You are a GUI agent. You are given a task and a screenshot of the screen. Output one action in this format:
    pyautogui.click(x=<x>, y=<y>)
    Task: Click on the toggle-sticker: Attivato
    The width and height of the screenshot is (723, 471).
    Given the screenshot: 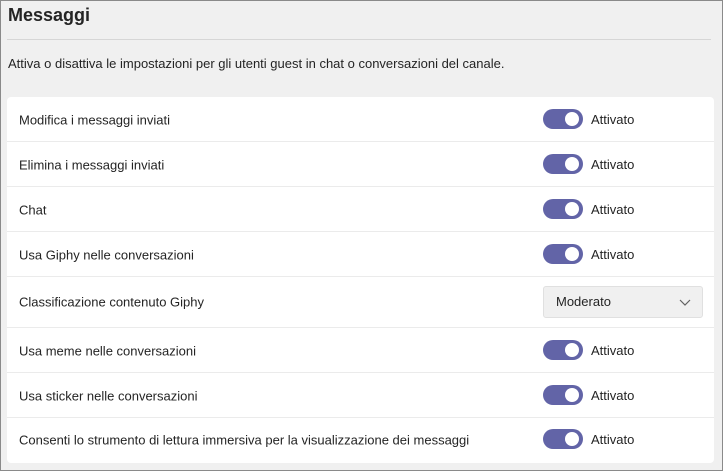 What is the action you would take?
    pyautogui.click(x=588, y=395)
    